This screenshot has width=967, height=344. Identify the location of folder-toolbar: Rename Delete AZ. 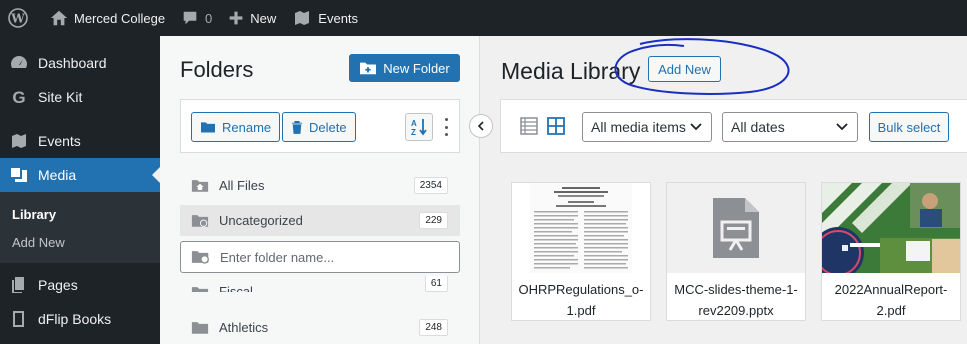
(320, 126).